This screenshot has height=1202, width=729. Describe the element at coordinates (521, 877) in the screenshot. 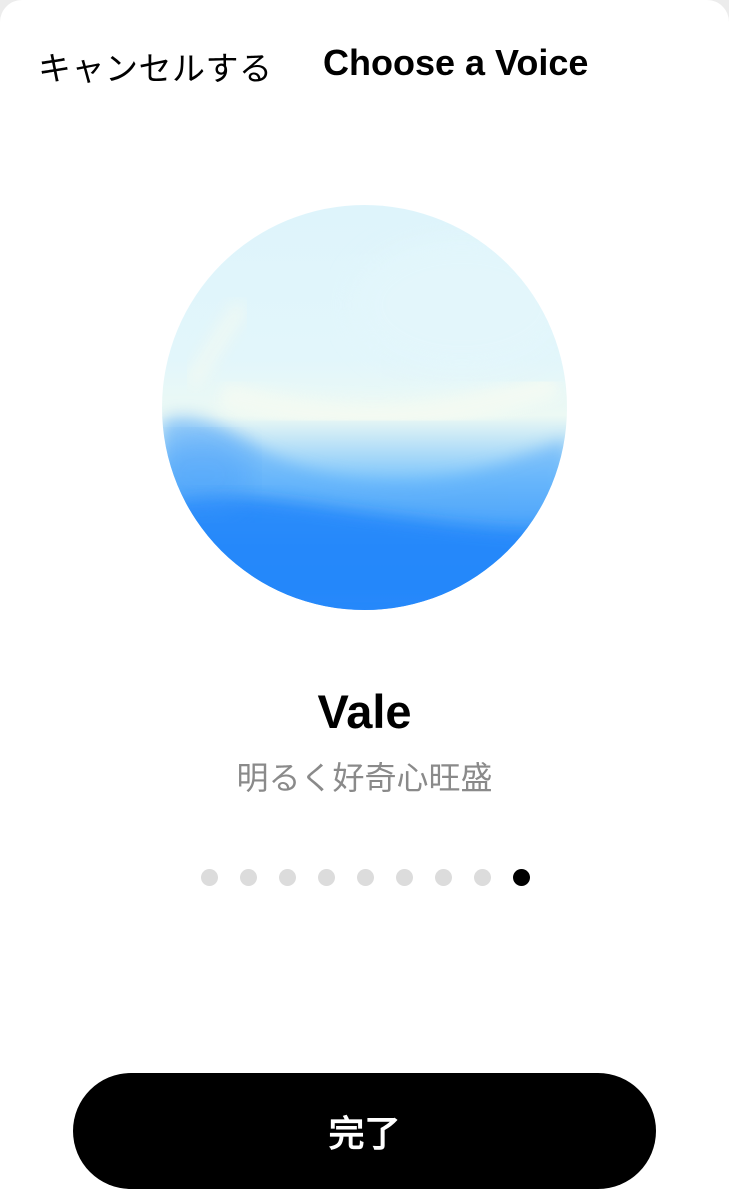

I see `pager-dot-active` at that location.